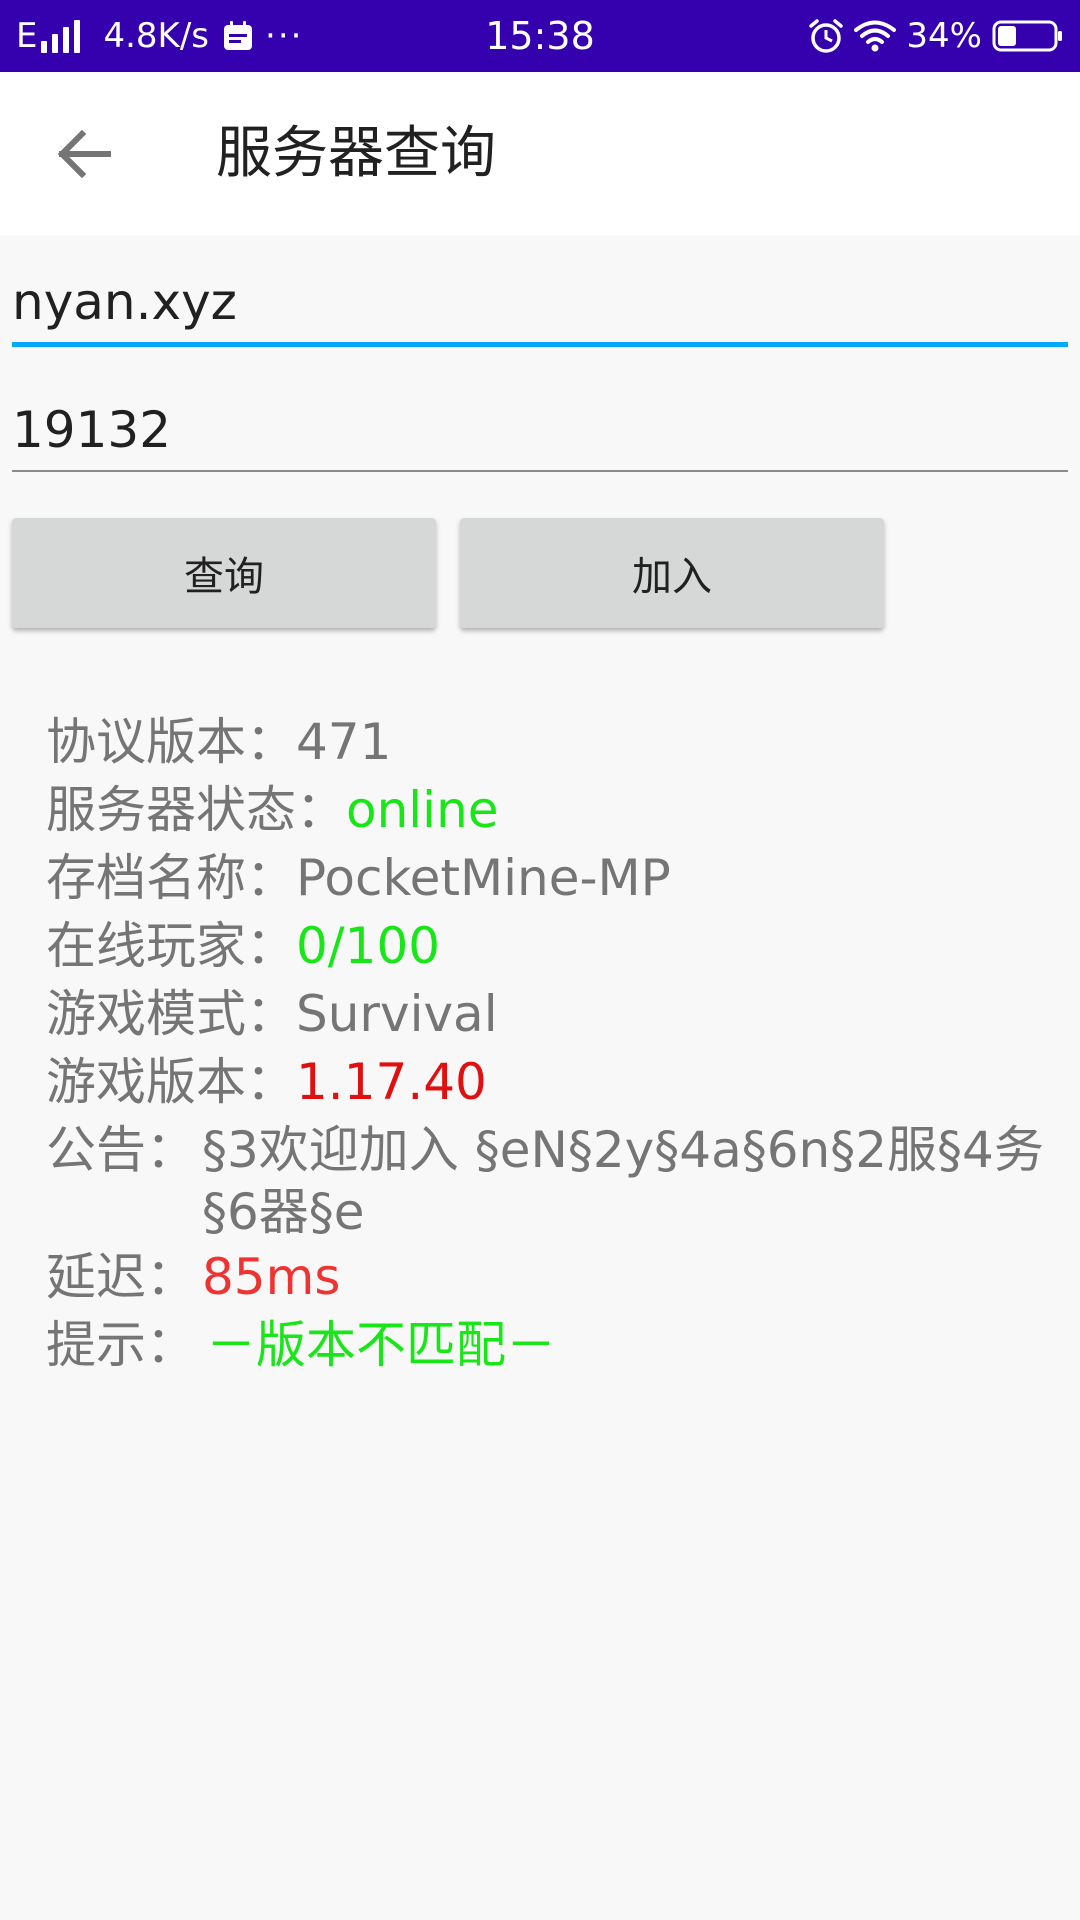 The image size is (1080, 1920). What do you see at coordinates (381, 1345) in the screenshot?
I see `hint-value: －版本不匹配－` at bounding box center [381, 1345].